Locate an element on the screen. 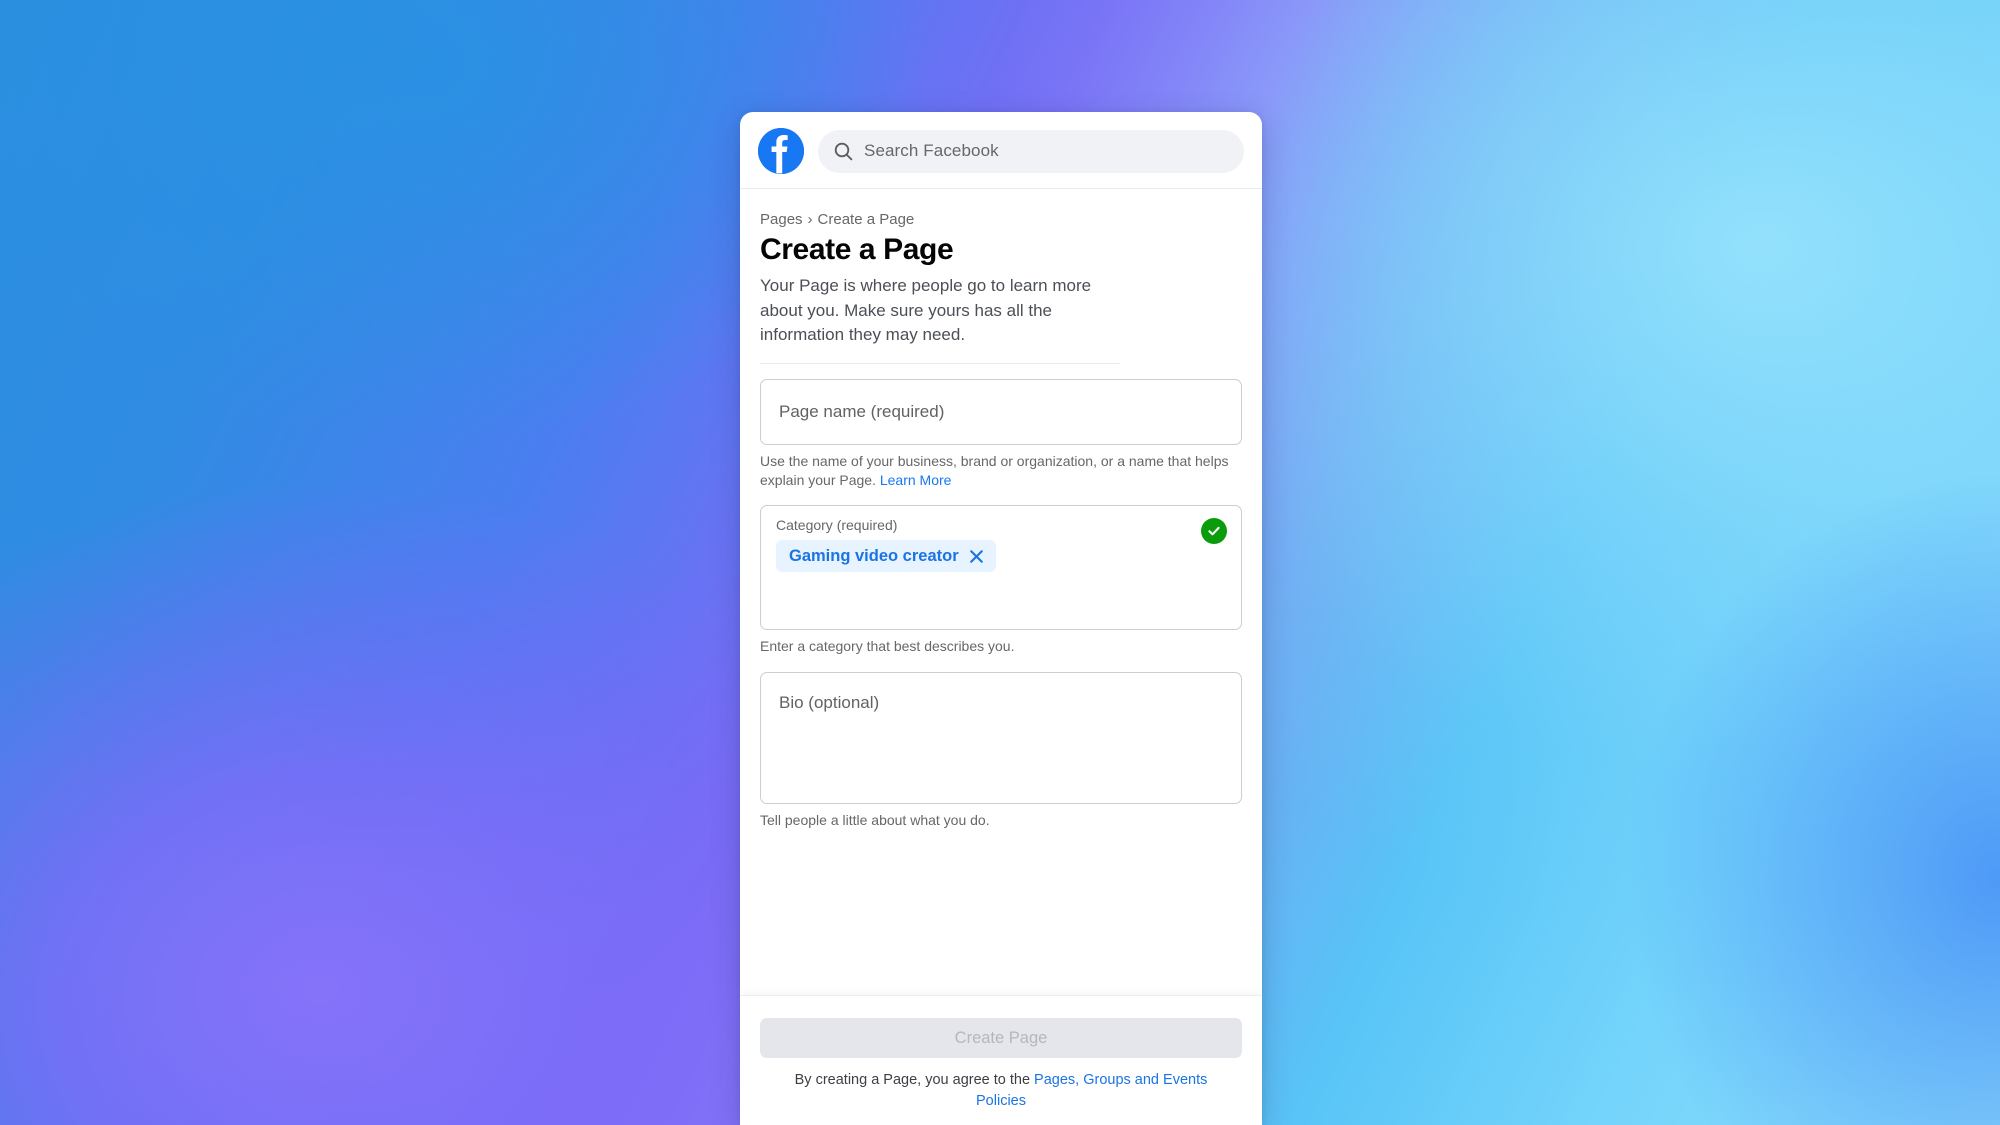 The height and width of the screenshot is (1125, 2000). close-icon is located at coordinates (977, 556).